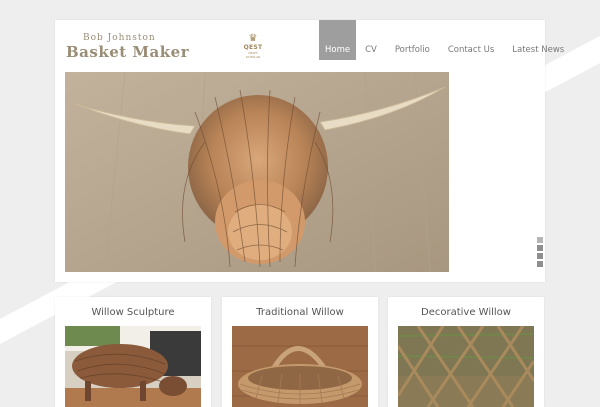 Image resolution: width=600 pixels, height=407 pixels. What do you see at coordinates (300, 312) in the screenshot?
I see `card-title: Traditional Willow` at bounding box center [300, 312].